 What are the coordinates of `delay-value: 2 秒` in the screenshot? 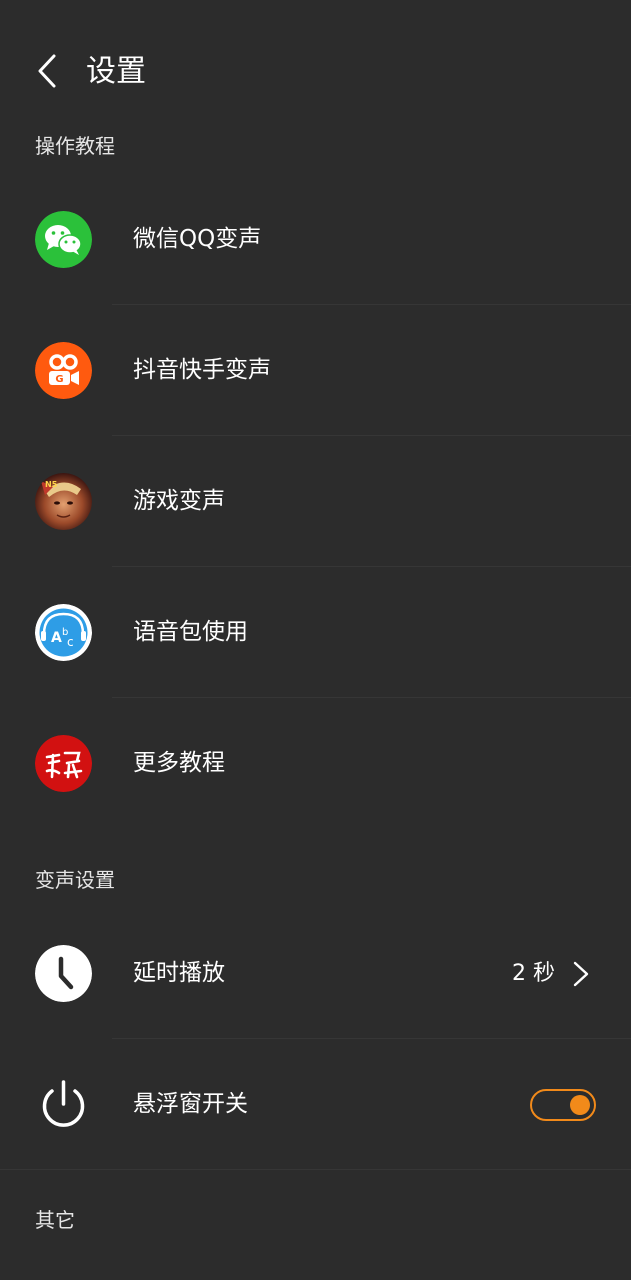 It's located at (533, 973).